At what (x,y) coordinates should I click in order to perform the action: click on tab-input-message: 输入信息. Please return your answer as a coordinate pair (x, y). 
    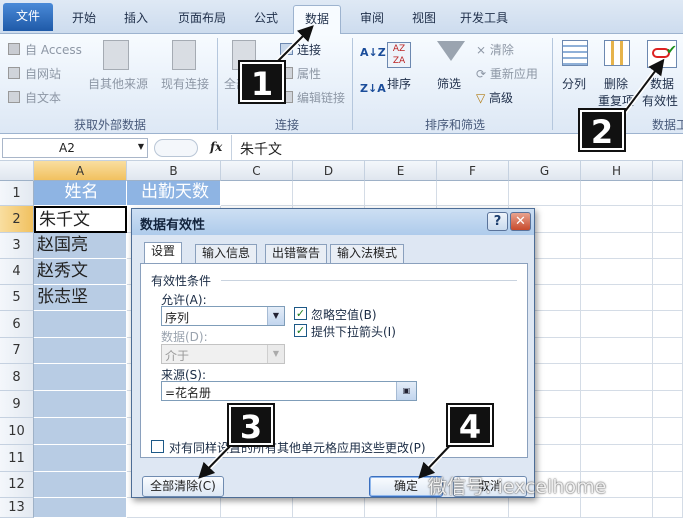
    Looking at the image, I should click on (226, 253).